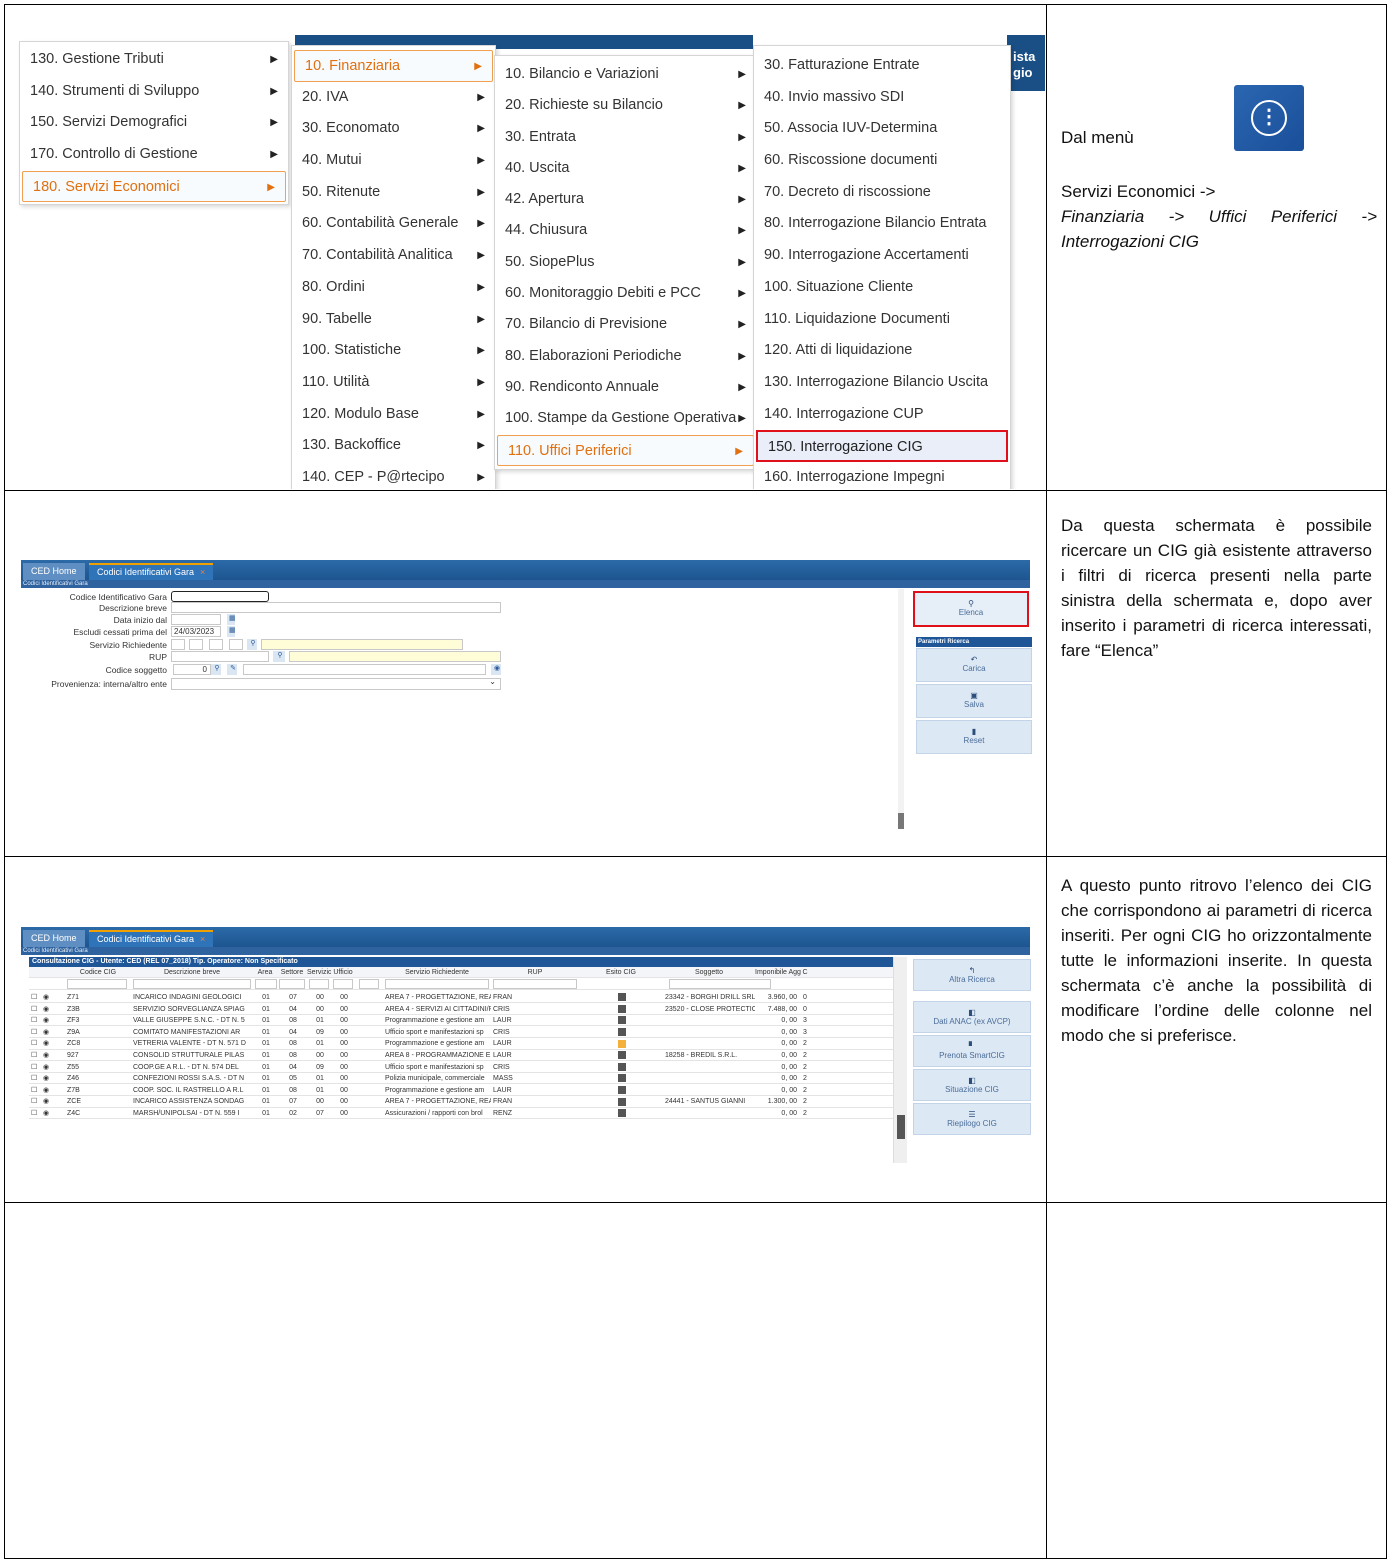  What do you see at coordinates (621, 972) in the screenshot?
I see `column-header: Esito CIG` at bounding box center [621, 972].